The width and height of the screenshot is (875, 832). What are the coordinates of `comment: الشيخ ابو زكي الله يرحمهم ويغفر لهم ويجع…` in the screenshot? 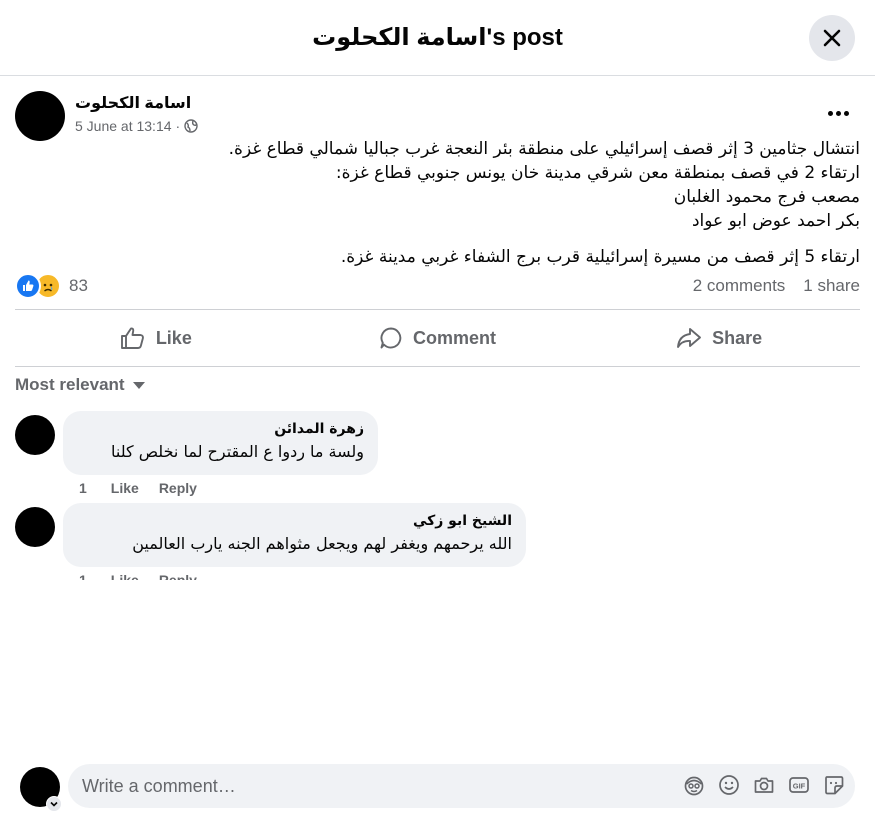 It's located at (437, 541).